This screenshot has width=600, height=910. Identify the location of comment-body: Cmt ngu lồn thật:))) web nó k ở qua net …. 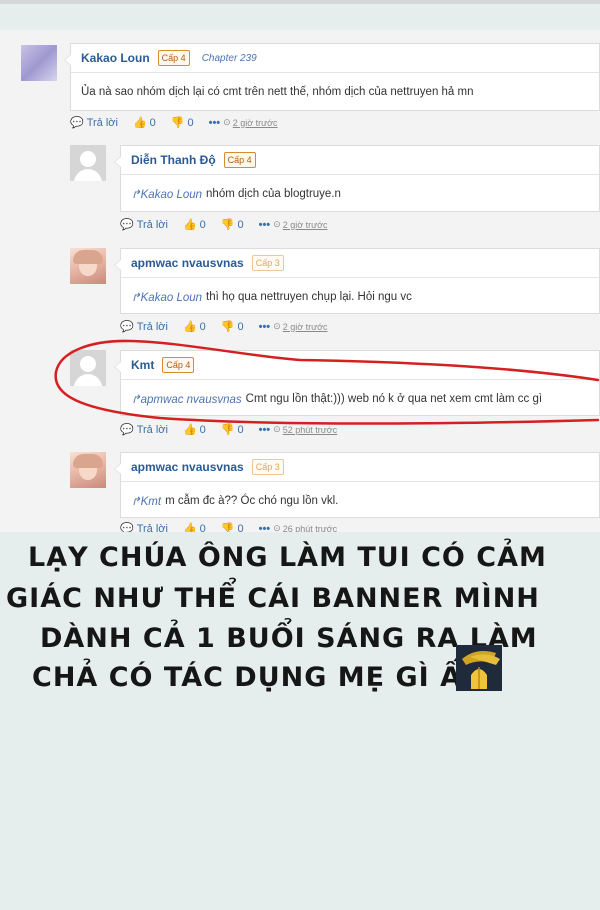
(394, 399).